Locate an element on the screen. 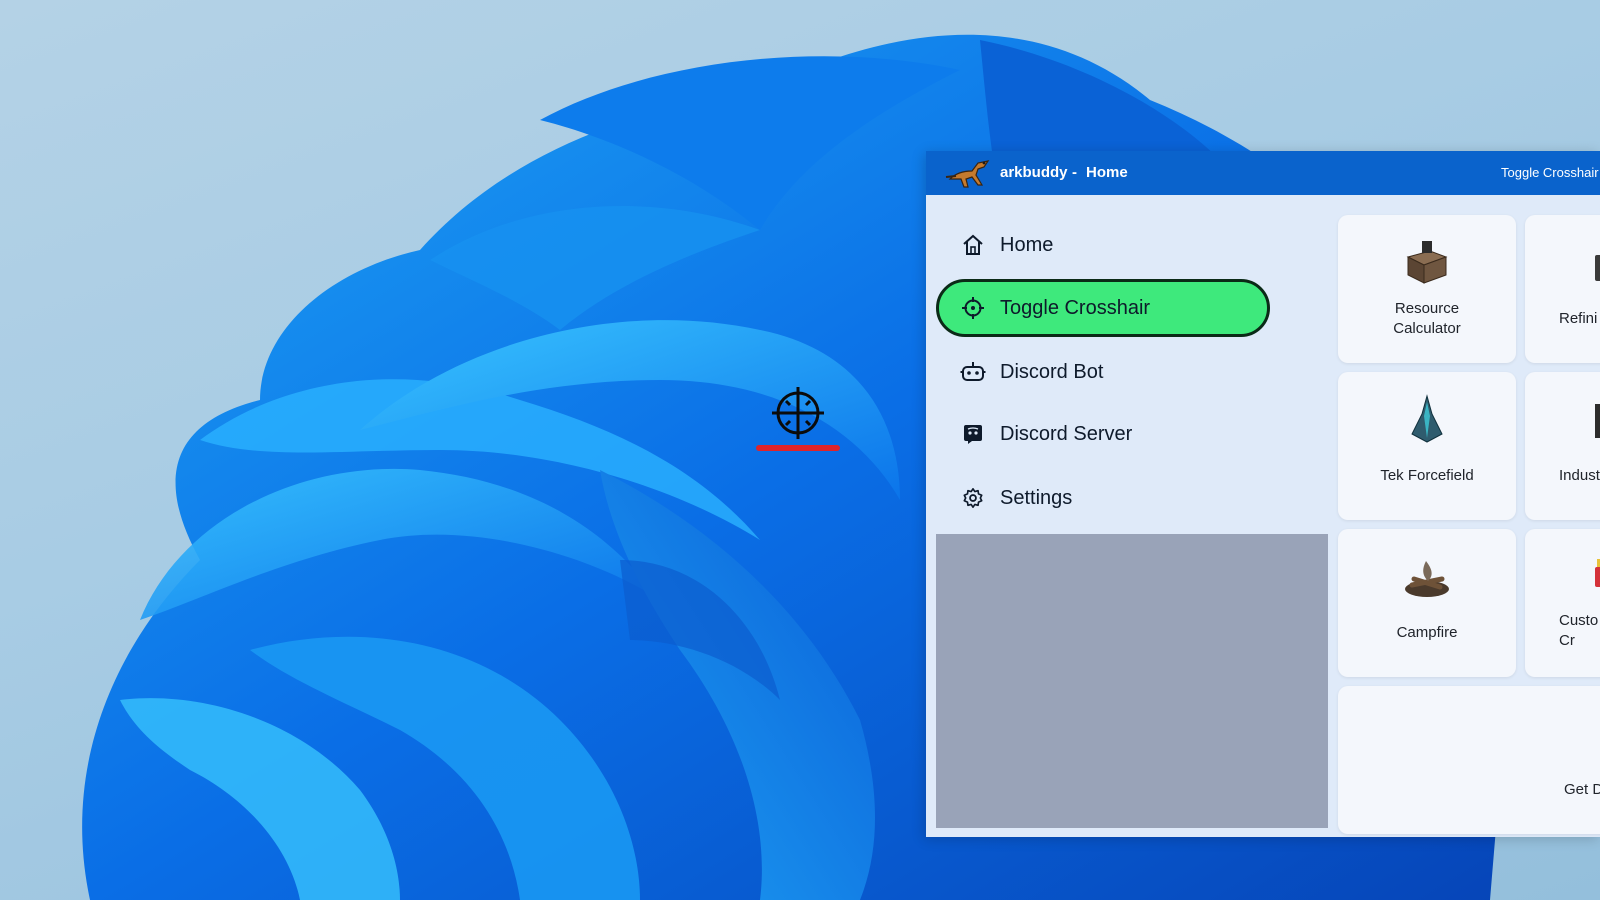 The image size is (1600, 900). cooking-pot-icon is located at coordinates (1597, 573).